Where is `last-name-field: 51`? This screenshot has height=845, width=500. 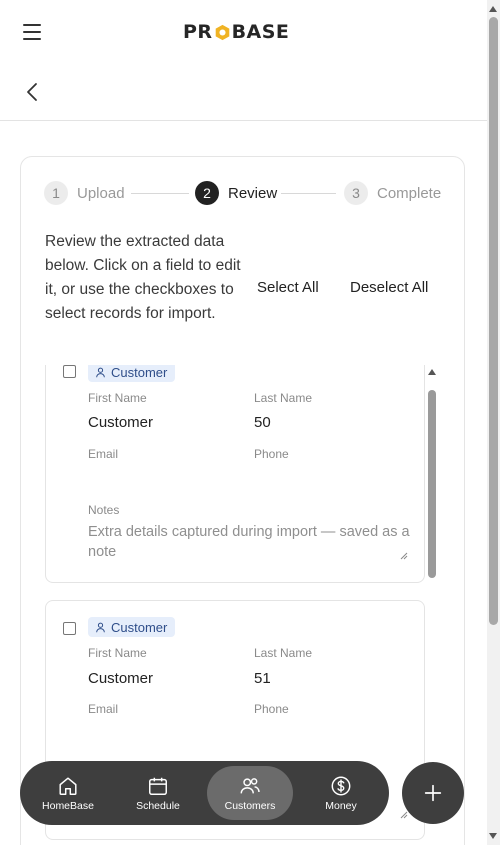 last-name-field: 51 is located at coordinates (262, 678).